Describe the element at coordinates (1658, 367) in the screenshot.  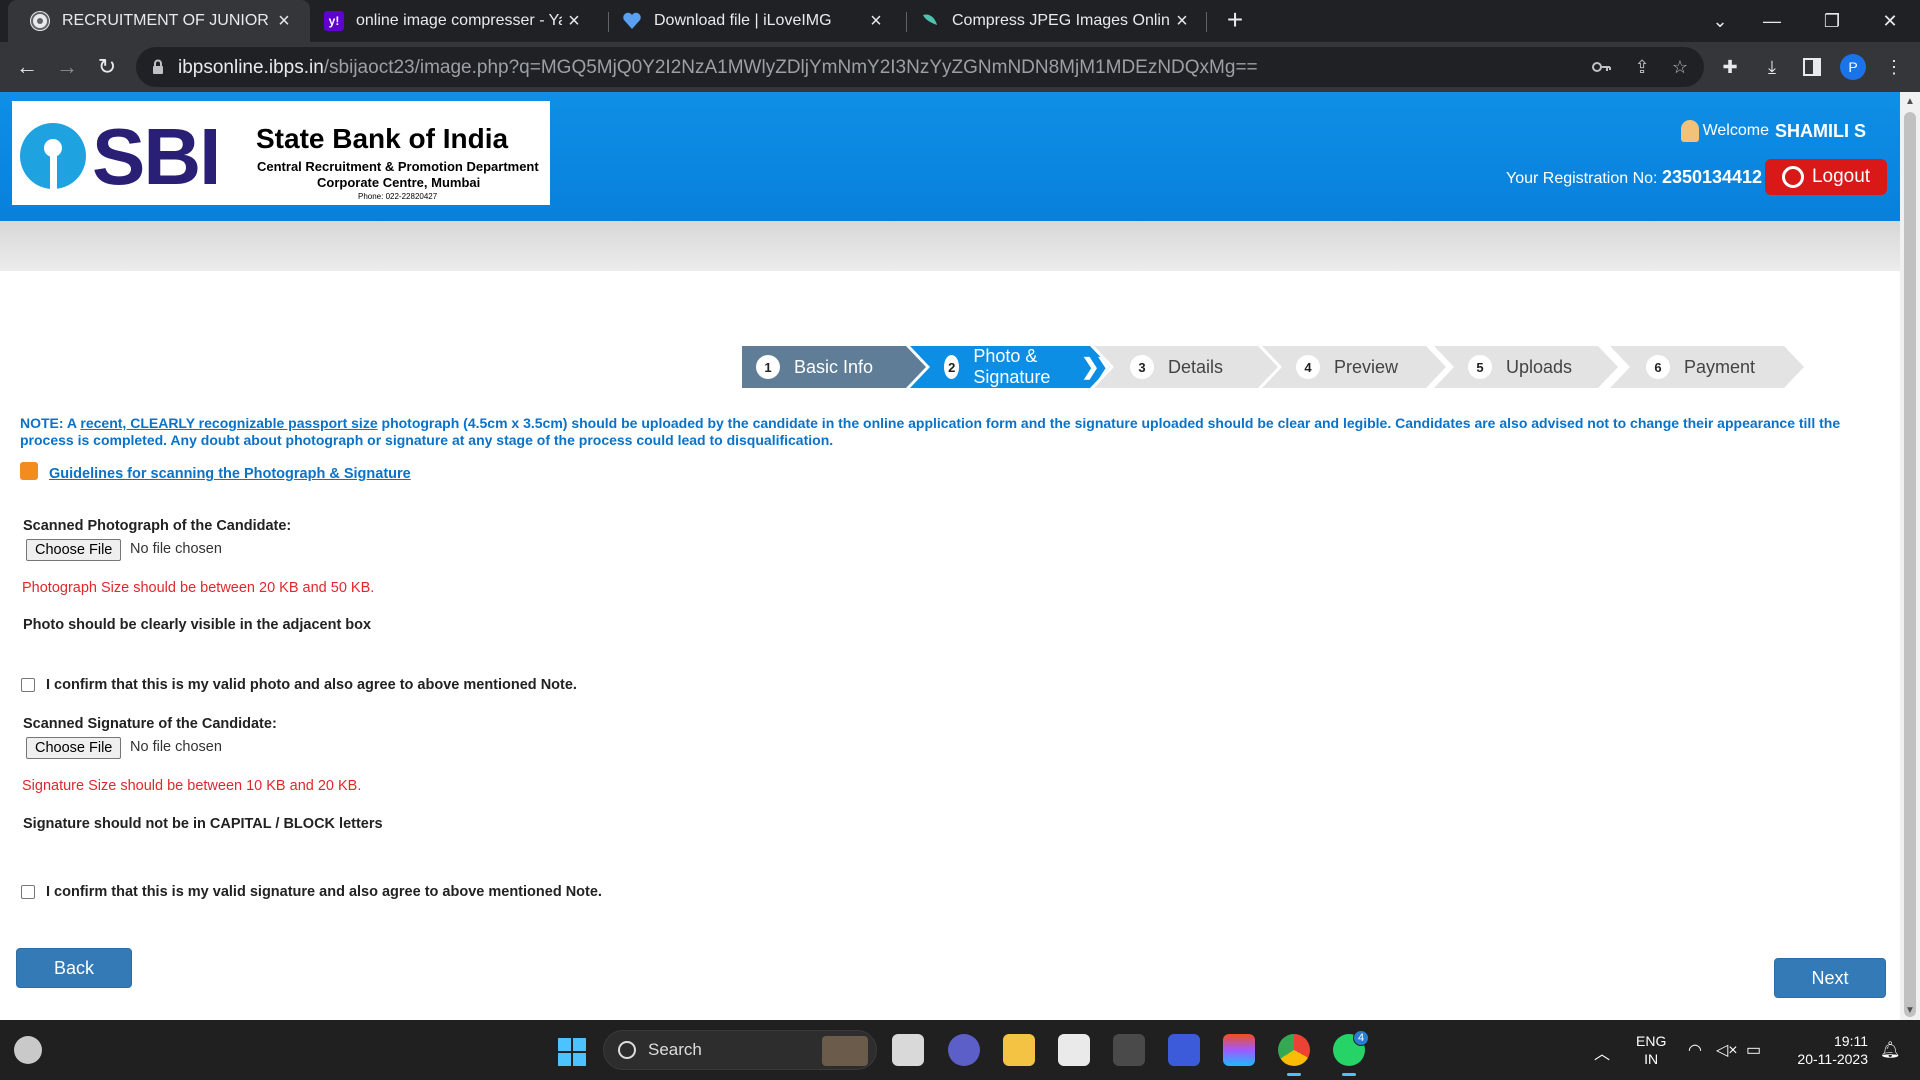
I see `step-number: 6` at that location.